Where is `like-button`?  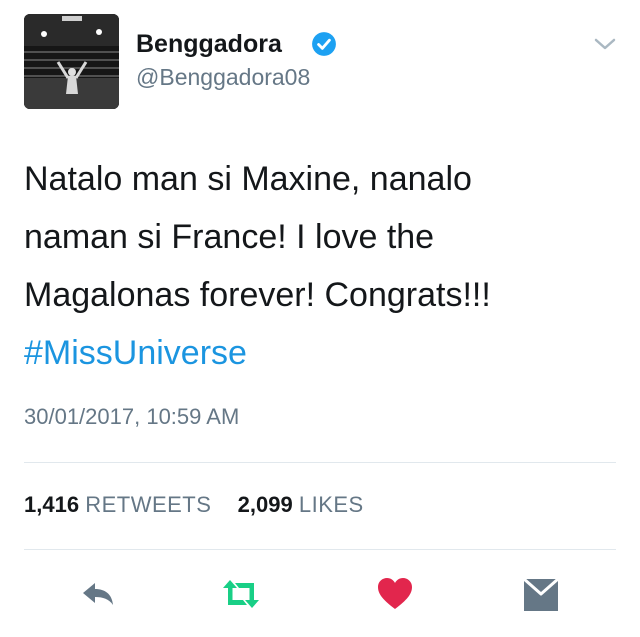 like-button is located at coordinates (395, 594).